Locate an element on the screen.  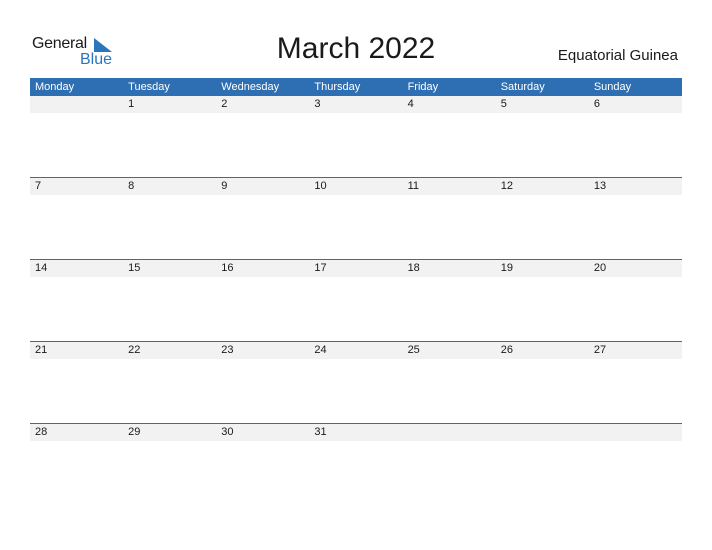
day-cell: 2 is located at coordinates (224, 104).